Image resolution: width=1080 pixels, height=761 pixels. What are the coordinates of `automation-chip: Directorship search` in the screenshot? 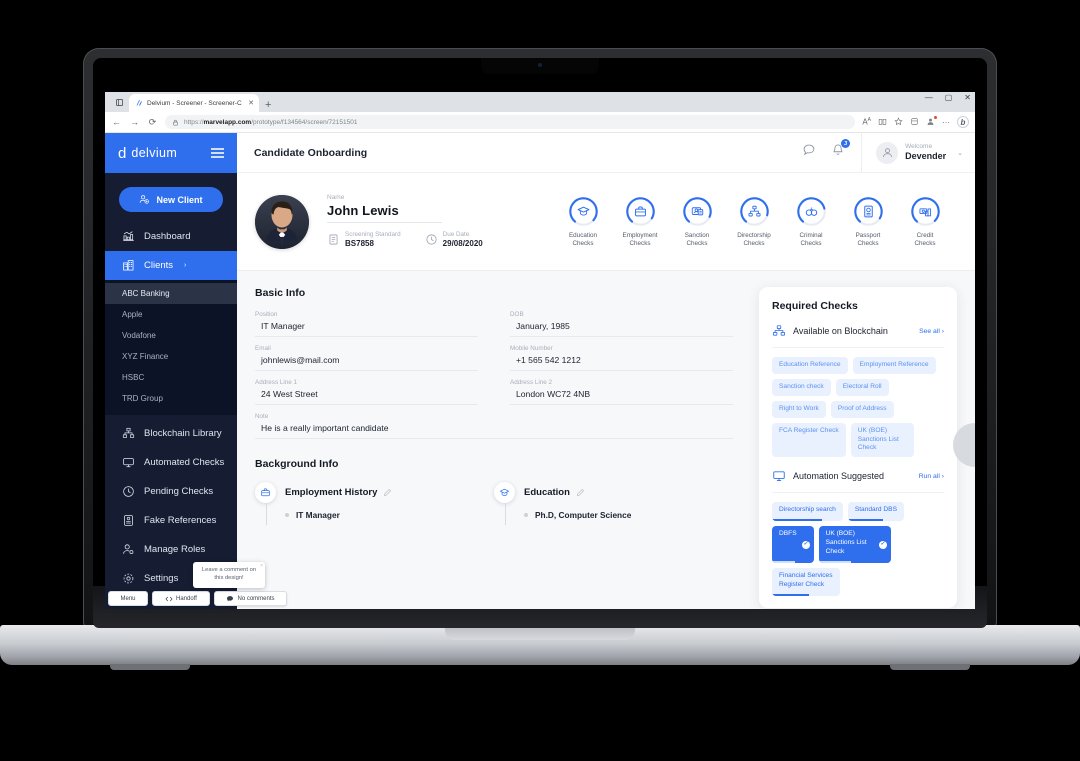 It's located at (807, 512).